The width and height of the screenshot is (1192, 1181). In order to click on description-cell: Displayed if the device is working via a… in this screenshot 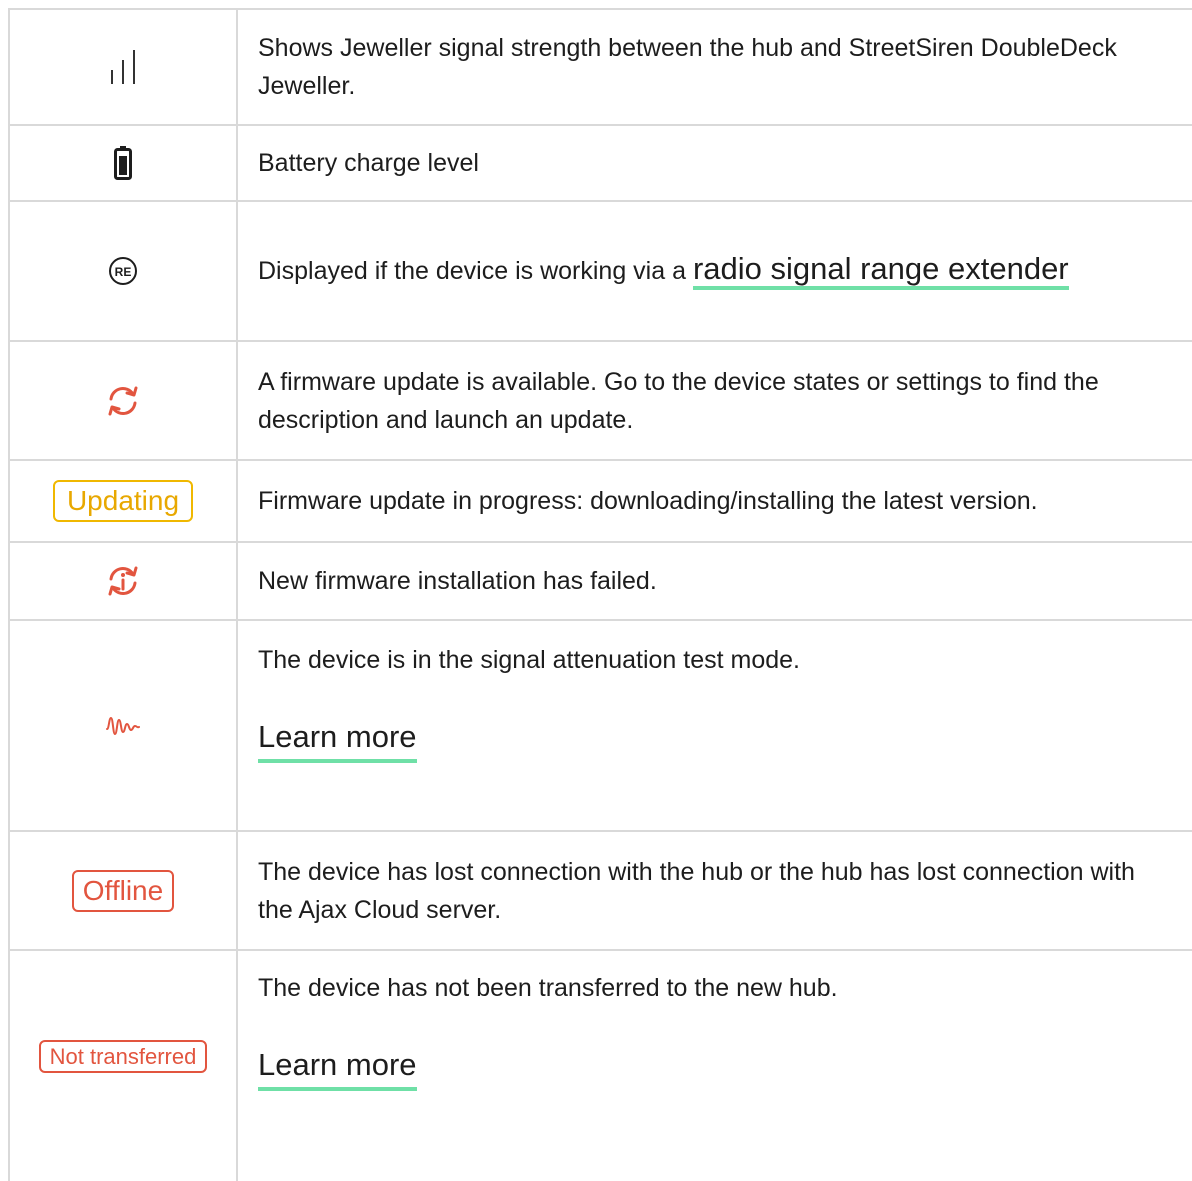, I will do `click(715, 271)`.